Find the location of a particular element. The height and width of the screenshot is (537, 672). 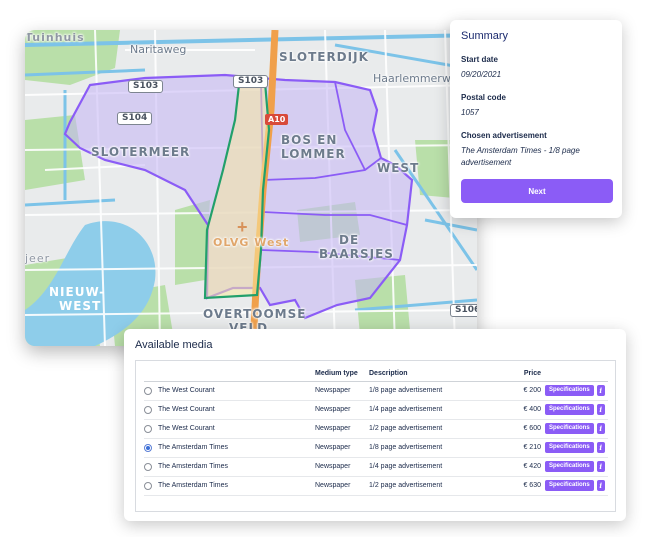

road-shield-s106: S106 is located at coordinates (463, 310).